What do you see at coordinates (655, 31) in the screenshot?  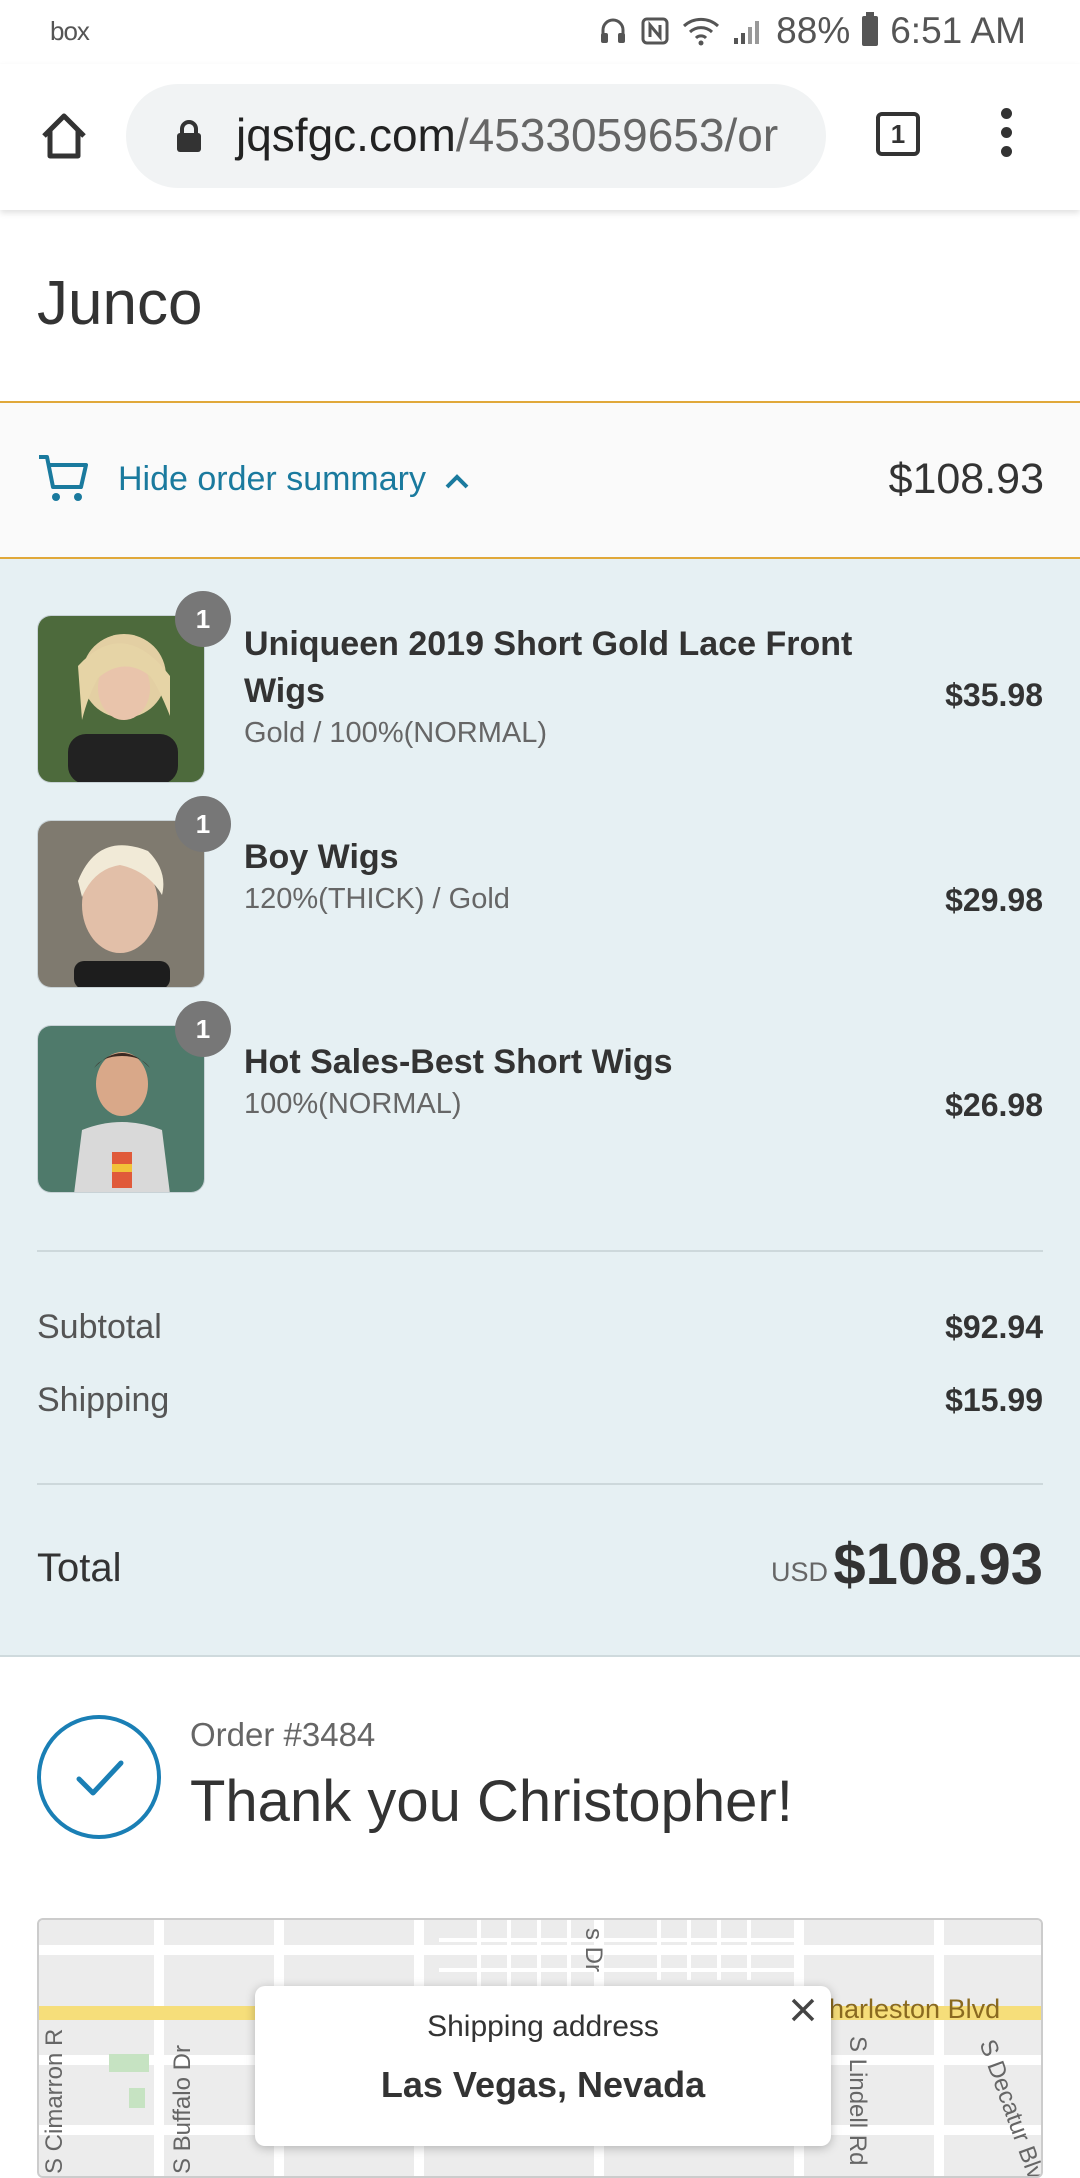 I see `nfc-icon` at bounding box center [655, 31].